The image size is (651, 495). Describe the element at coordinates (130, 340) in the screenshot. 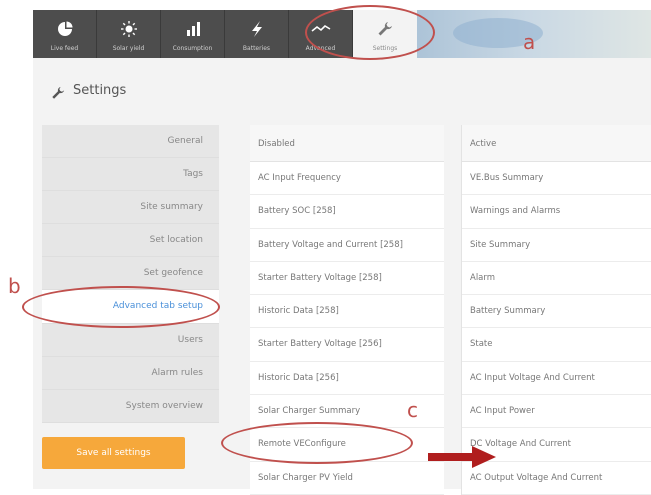

I see `sidebar-item-users: Users` at that location.